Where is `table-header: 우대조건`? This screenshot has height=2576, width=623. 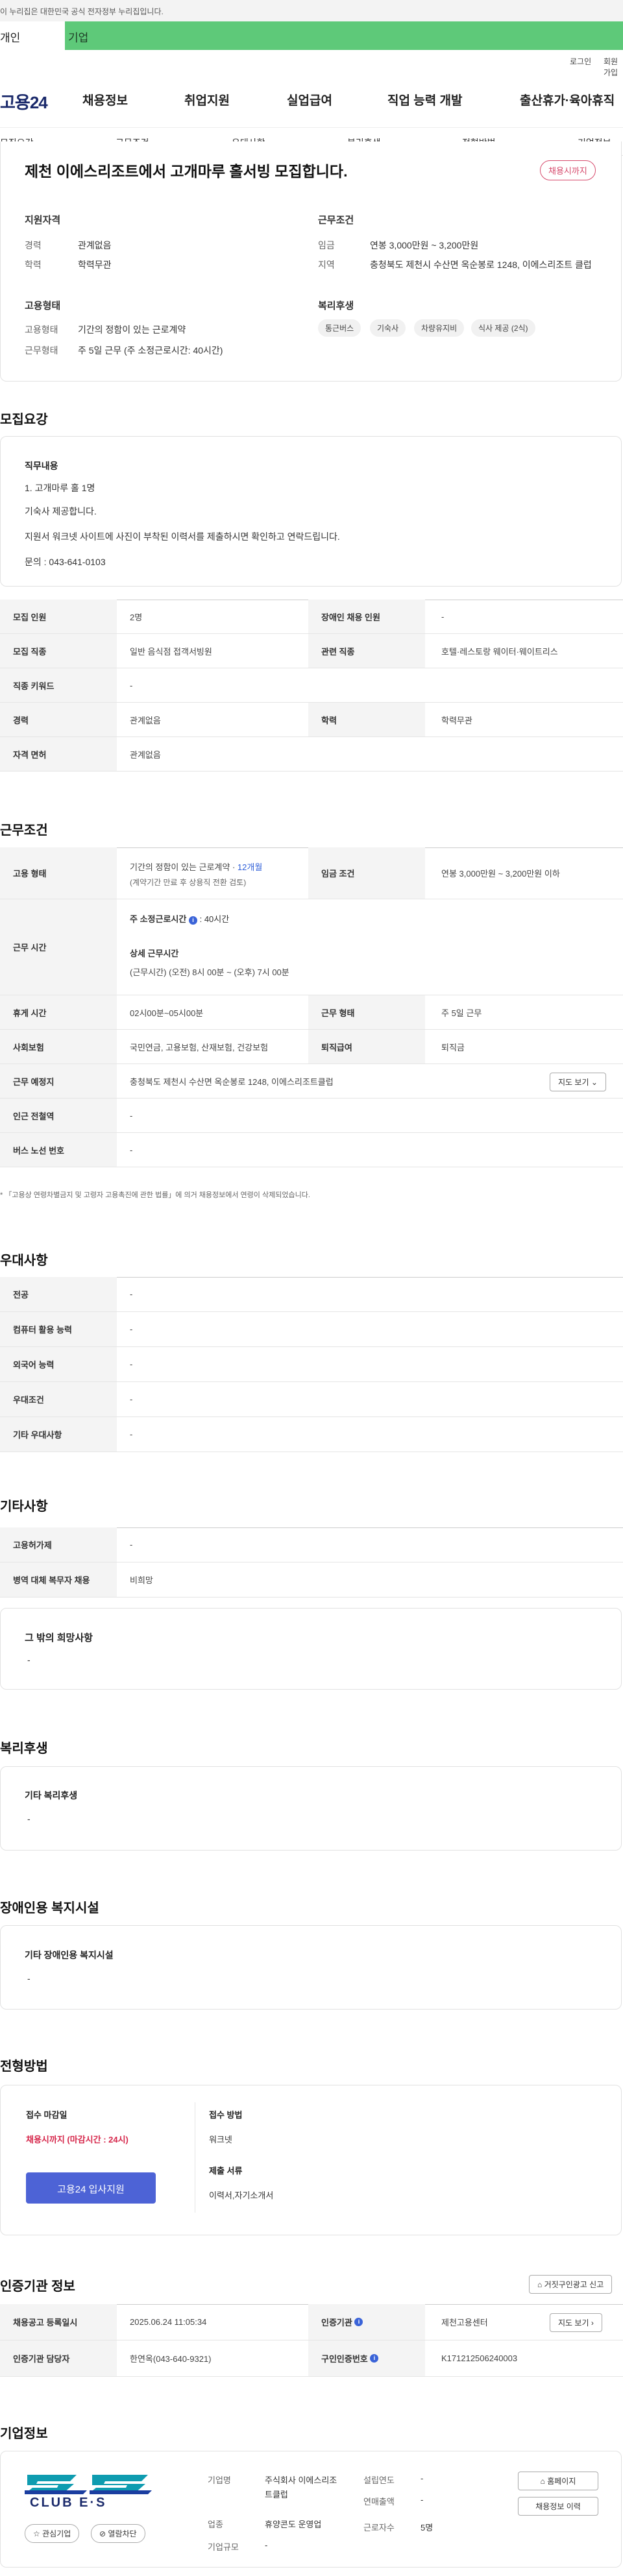
table-header: 우대조건 is located at coordinates (58, 1399).